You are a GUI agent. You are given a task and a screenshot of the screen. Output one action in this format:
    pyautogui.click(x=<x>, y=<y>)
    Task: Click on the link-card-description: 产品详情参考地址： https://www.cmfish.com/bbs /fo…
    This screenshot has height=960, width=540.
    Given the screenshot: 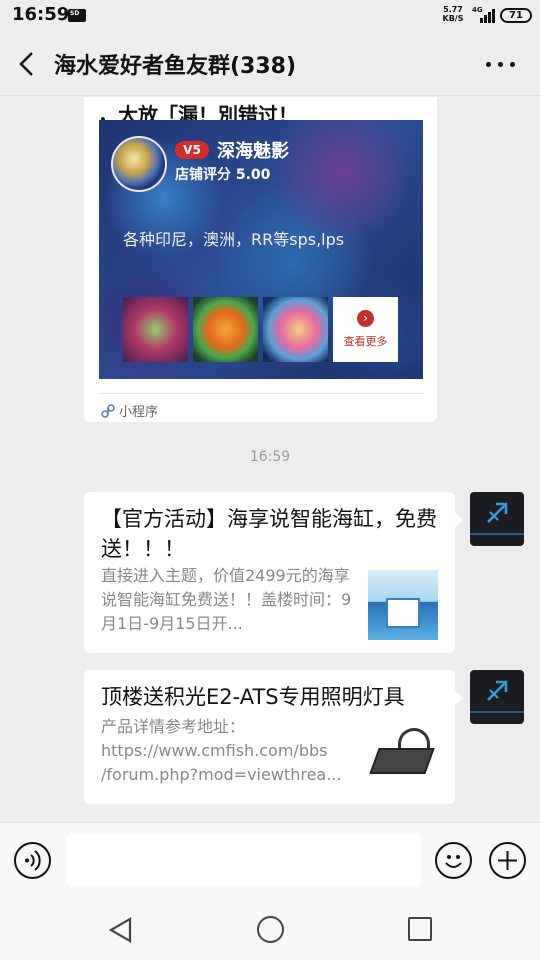 What is the action you would take?
    pyautogui.click(x=229, y=751)
    